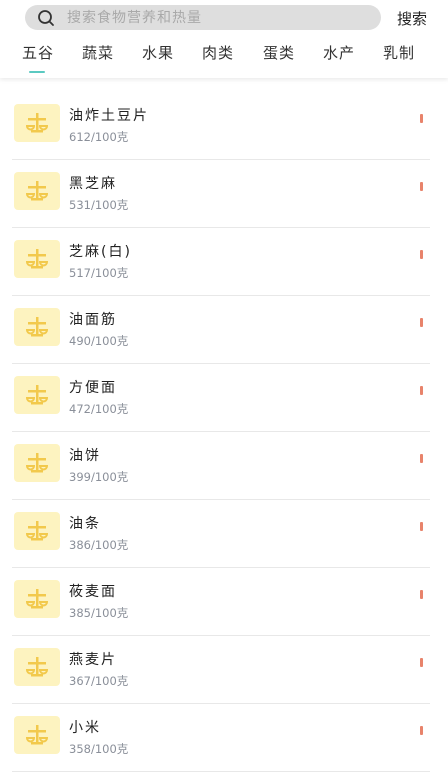 The image size is (448, 772). I want to click on food-calories: 490/100克, so click(99, 341).